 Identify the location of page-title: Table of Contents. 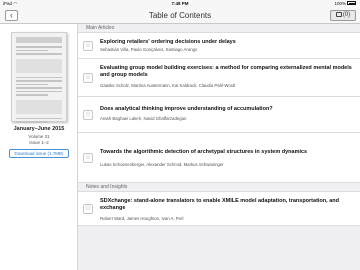
(180, 15).